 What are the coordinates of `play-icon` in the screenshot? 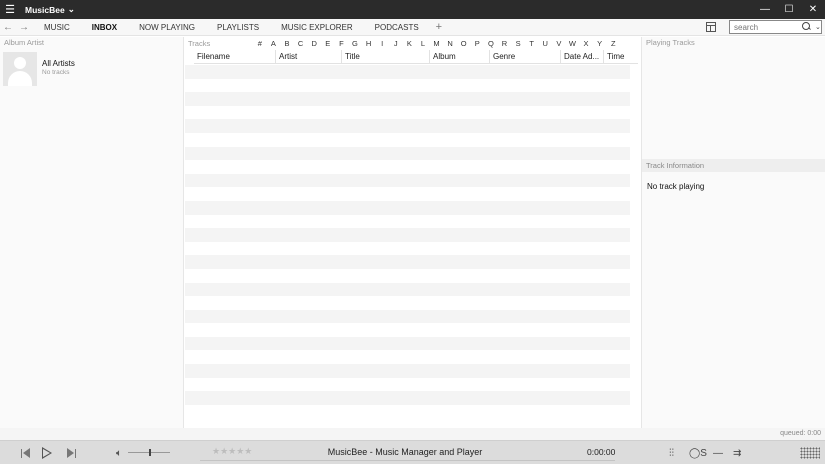 It's located at (47, 452).